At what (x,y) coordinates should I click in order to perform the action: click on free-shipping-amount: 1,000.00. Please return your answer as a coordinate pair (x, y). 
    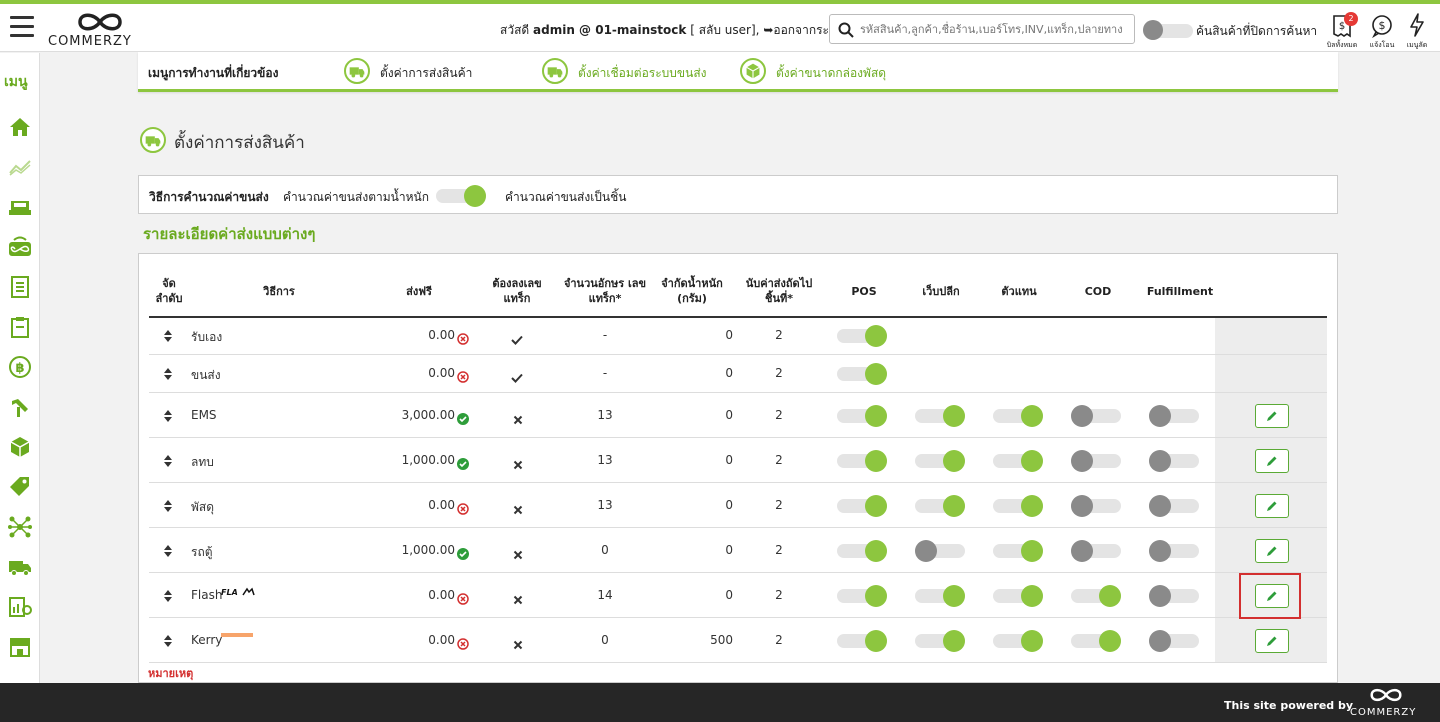
    Looking at the image, I should click on (428, 549).